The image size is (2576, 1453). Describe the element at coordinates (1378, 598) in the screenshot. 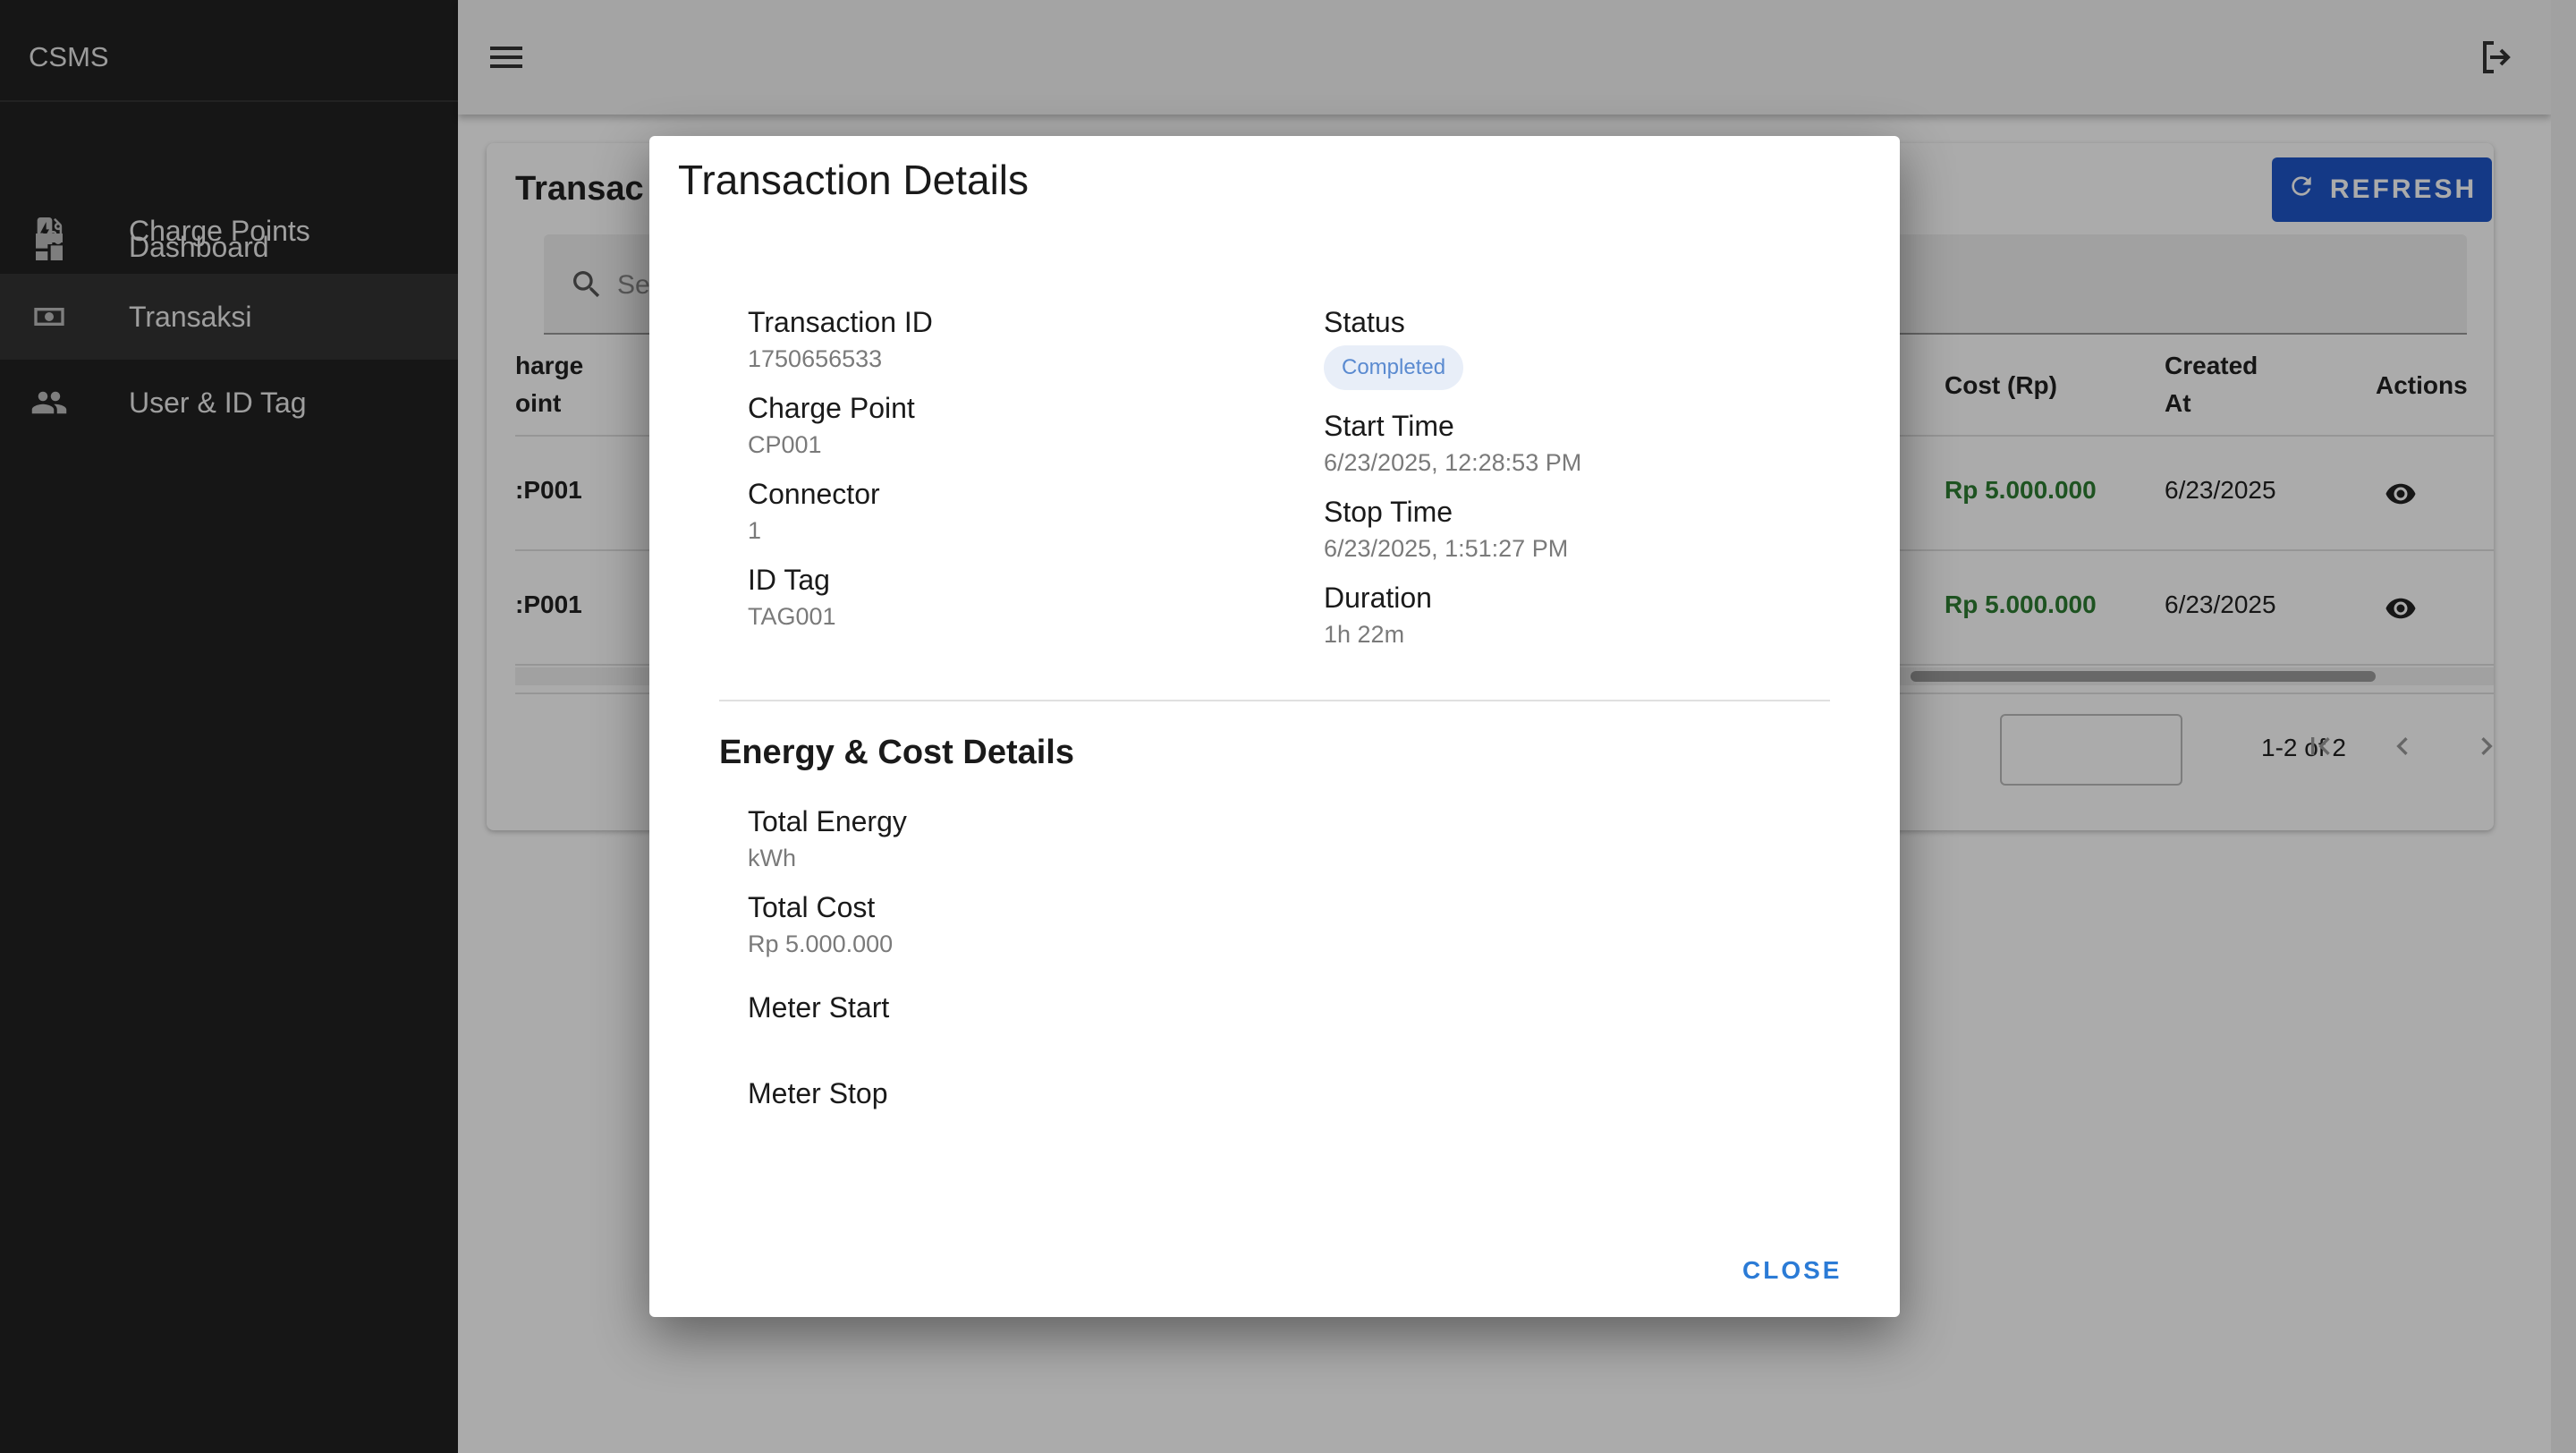

I see `duration-label: Duration` at that location.